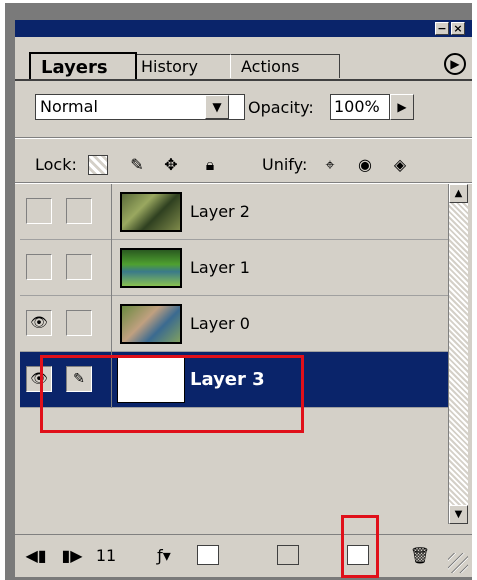  I want to click on scroll-up-icon: ▲, so click(458, 193).